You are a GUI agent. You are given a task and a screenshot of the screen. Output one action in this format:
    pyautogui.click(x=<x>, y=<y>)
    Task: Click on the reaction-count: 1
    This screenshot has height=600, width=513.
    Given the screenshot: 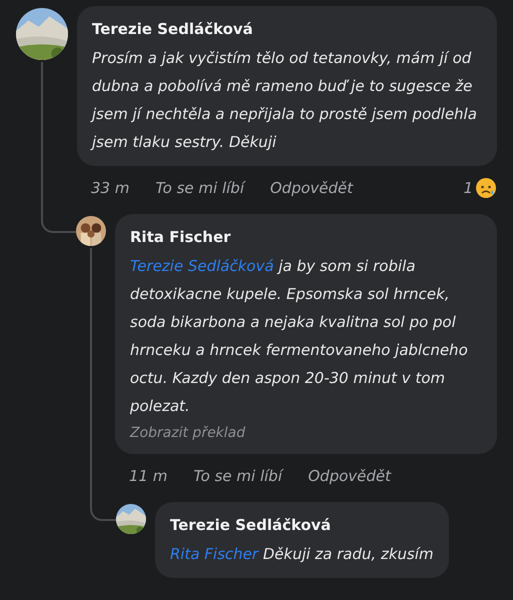 What is the action you would take?
    pyautogui.click(x=468, y=188)
    